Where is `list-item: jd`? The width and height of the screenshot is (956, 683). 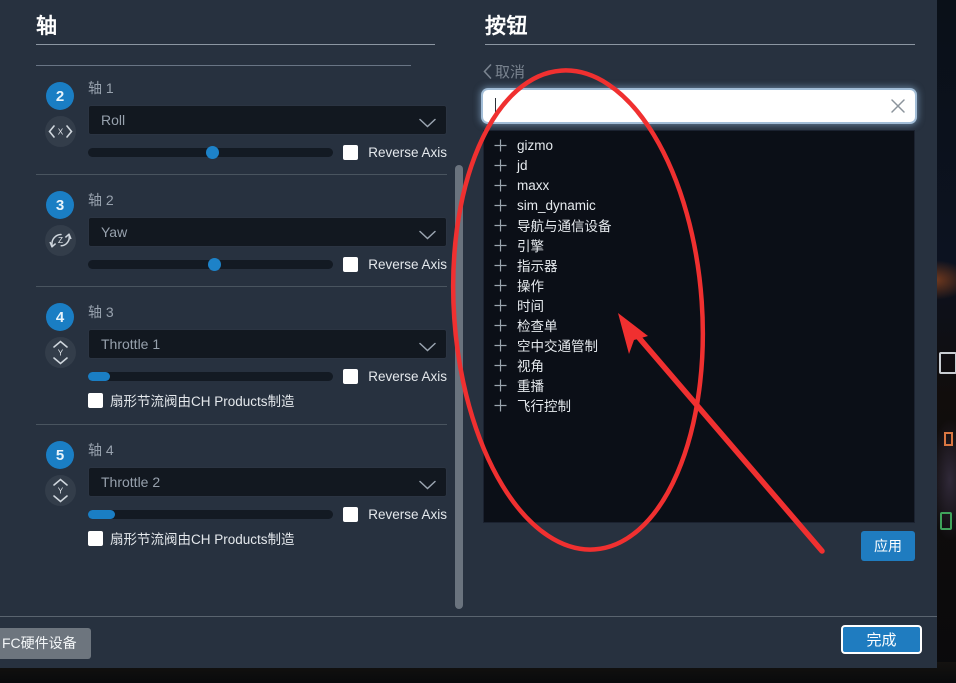
list-item: jd is located at coordinates (699, 165).